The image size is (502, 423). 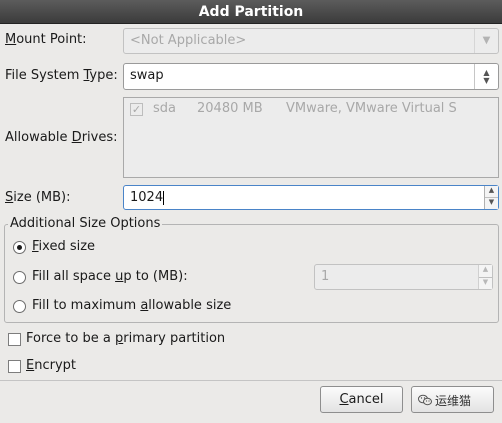 What do you see at coordinates (147, 75) in the screenshot?
I see `fs-type-value: swap` at bounding box center [147, 75].